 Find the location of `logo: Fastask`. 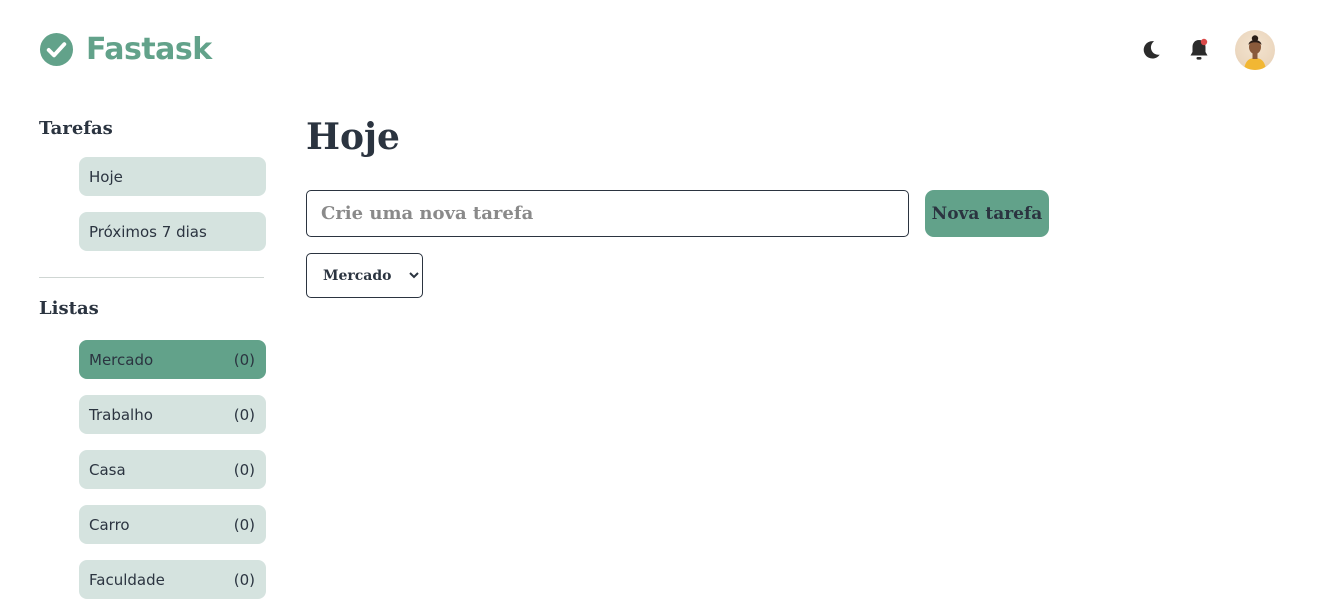

logo: Fastask is located at coordinates (125, 49).